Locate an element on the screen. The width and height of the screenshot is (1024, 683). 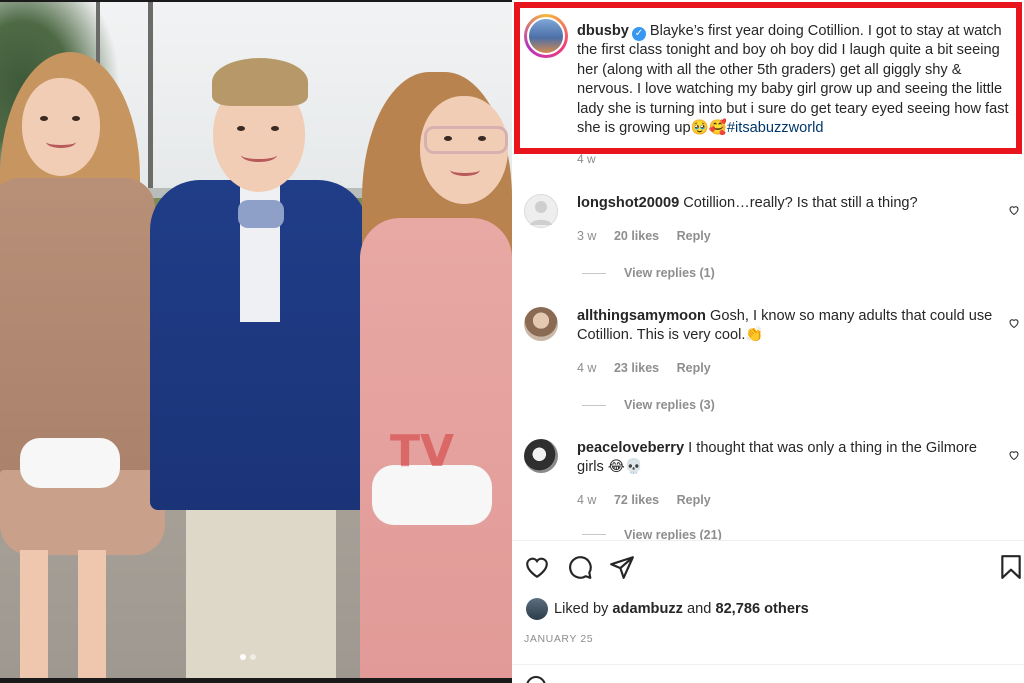
watermark-logo: TV is located at coordinates (445, 466).